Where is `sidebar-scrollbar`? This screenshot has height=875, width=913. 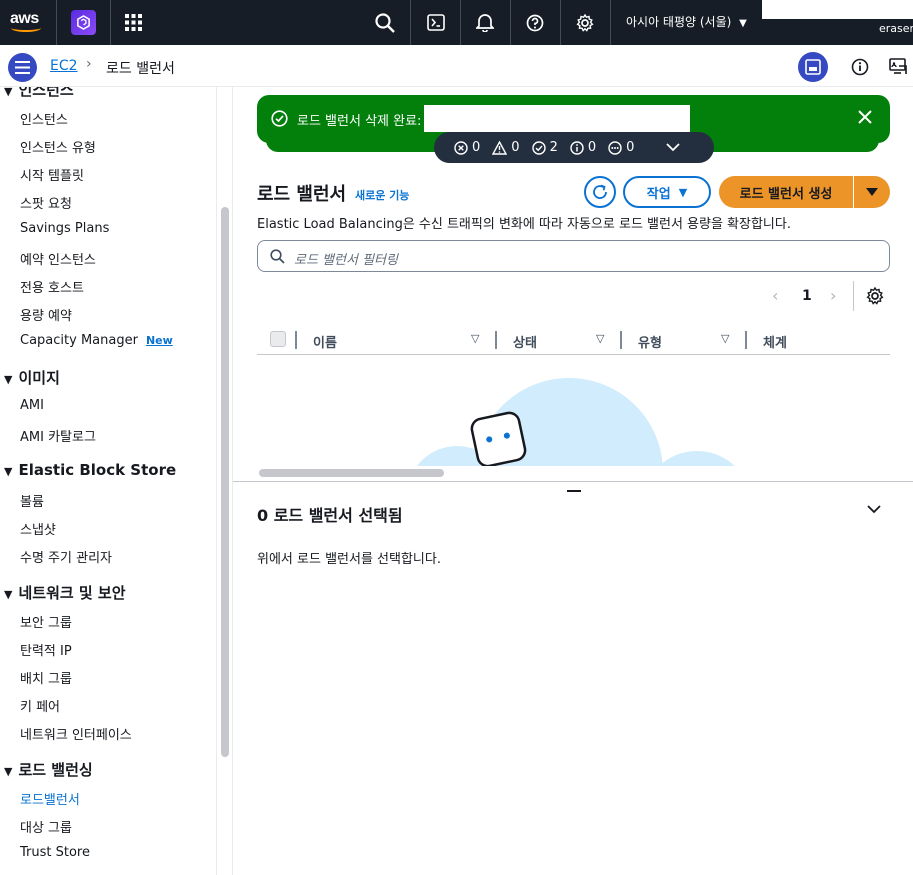
sidebar-scrollbar is located at coordinates (225, 482).